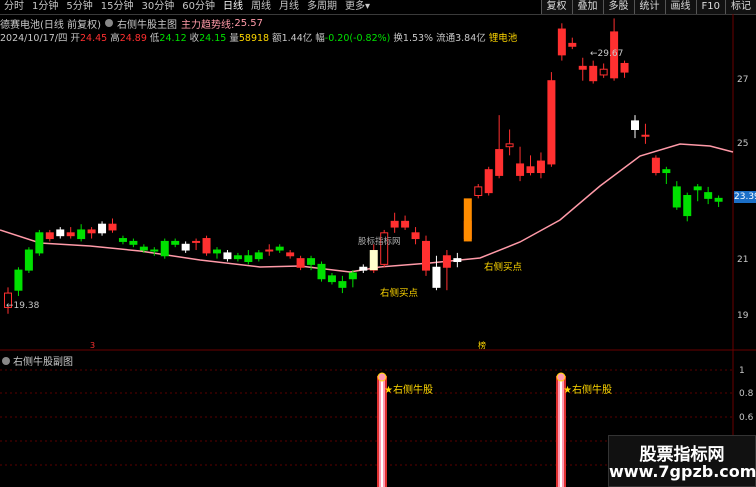  I want to click on tab-fenshi: 分时, so click(14, 7).